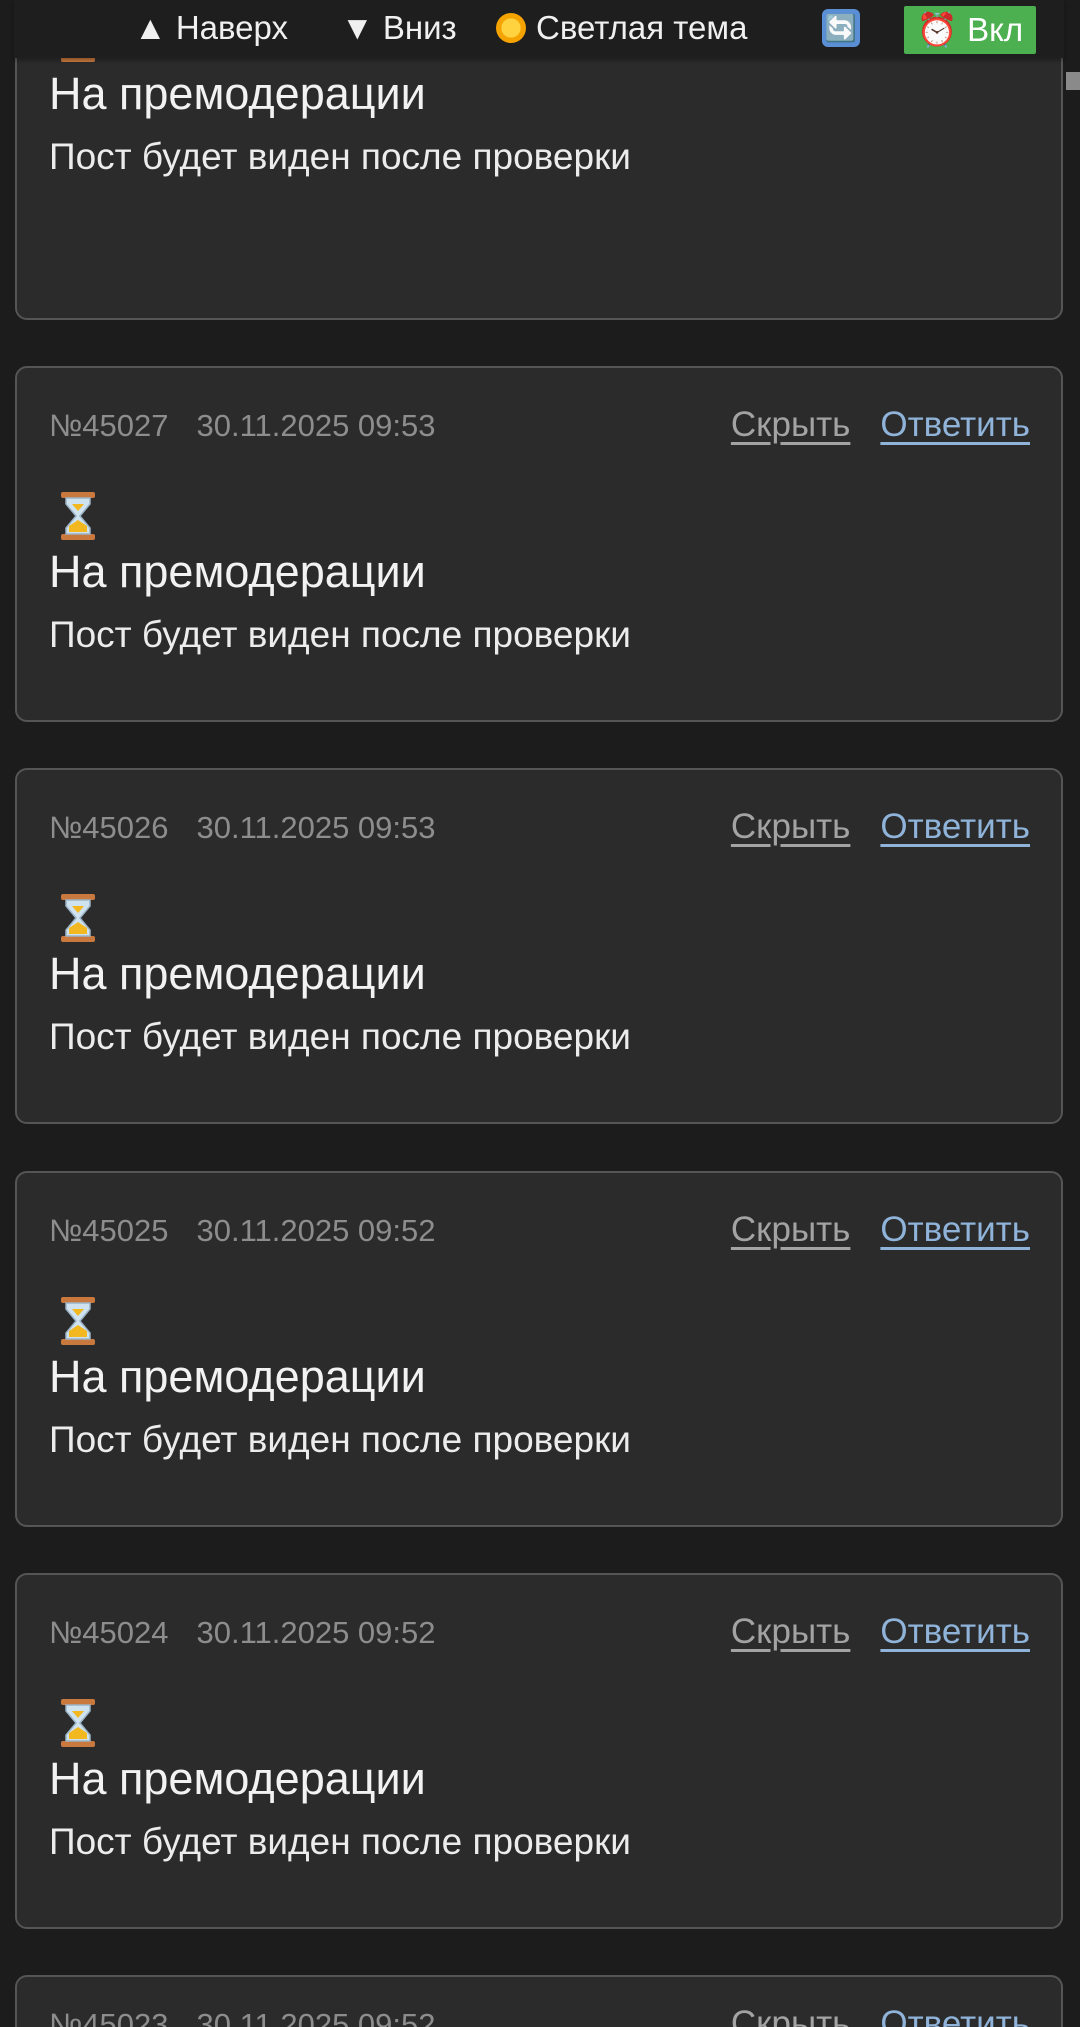 This screenshot has height=2027, width=1080. What do you see at coordinates (511, 28) in the screenshot?
I see `sun-icon` at bounding box center [511, 28].